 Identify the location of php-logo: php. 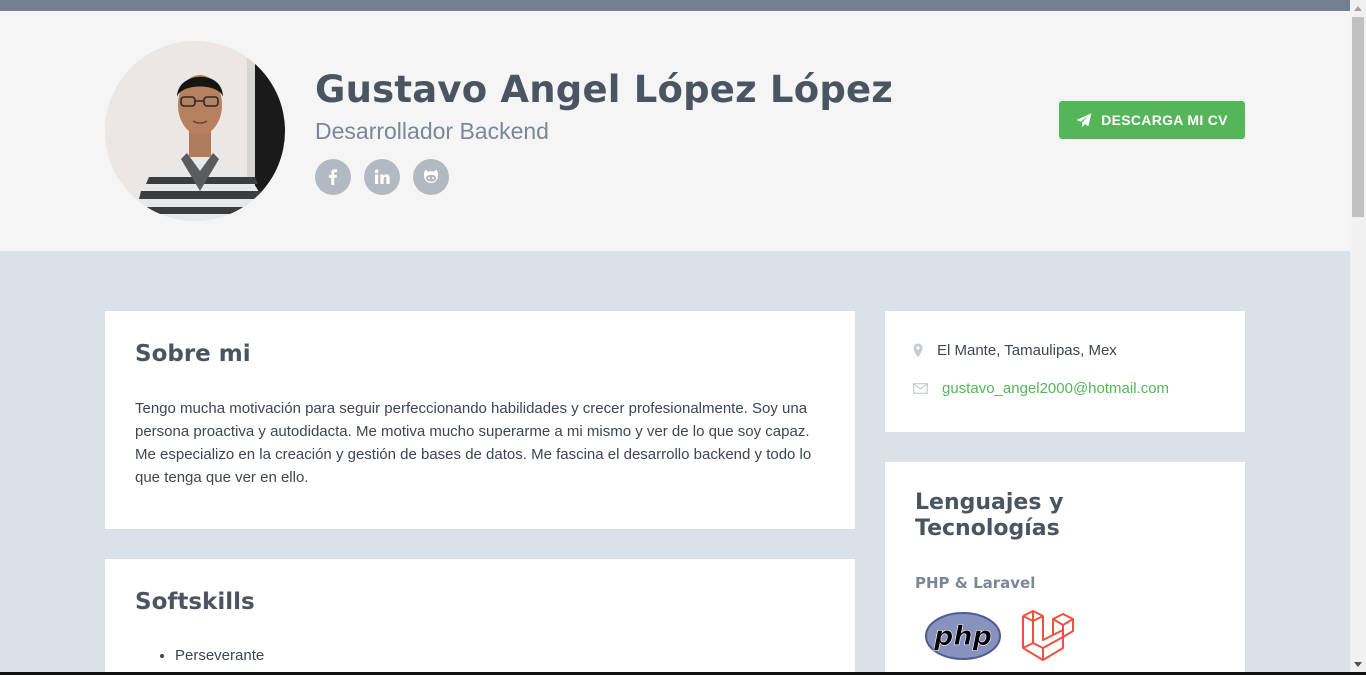
(963, 638).